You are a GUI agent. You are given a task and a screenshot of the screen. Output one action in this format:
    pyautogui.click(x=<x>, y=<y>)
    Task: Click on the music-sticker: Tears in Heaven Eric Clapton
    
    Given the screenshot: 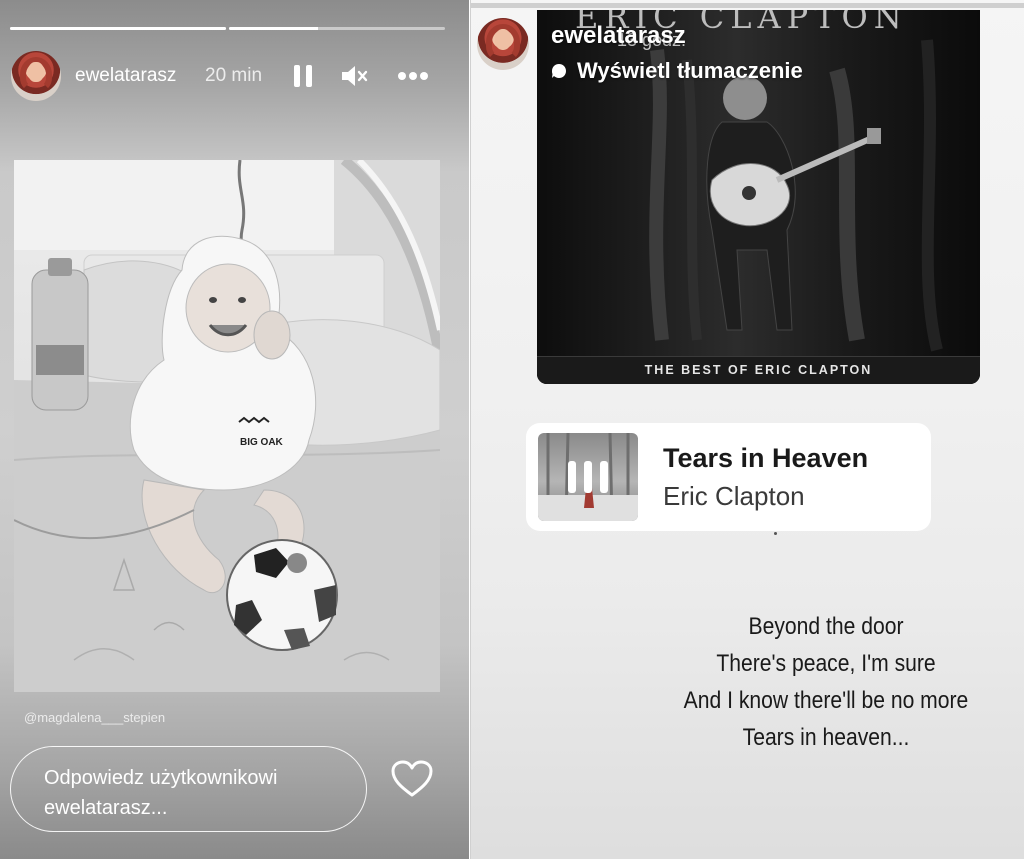 What is the action you would take?
    pyautogui.click(x=728, y=477)
    